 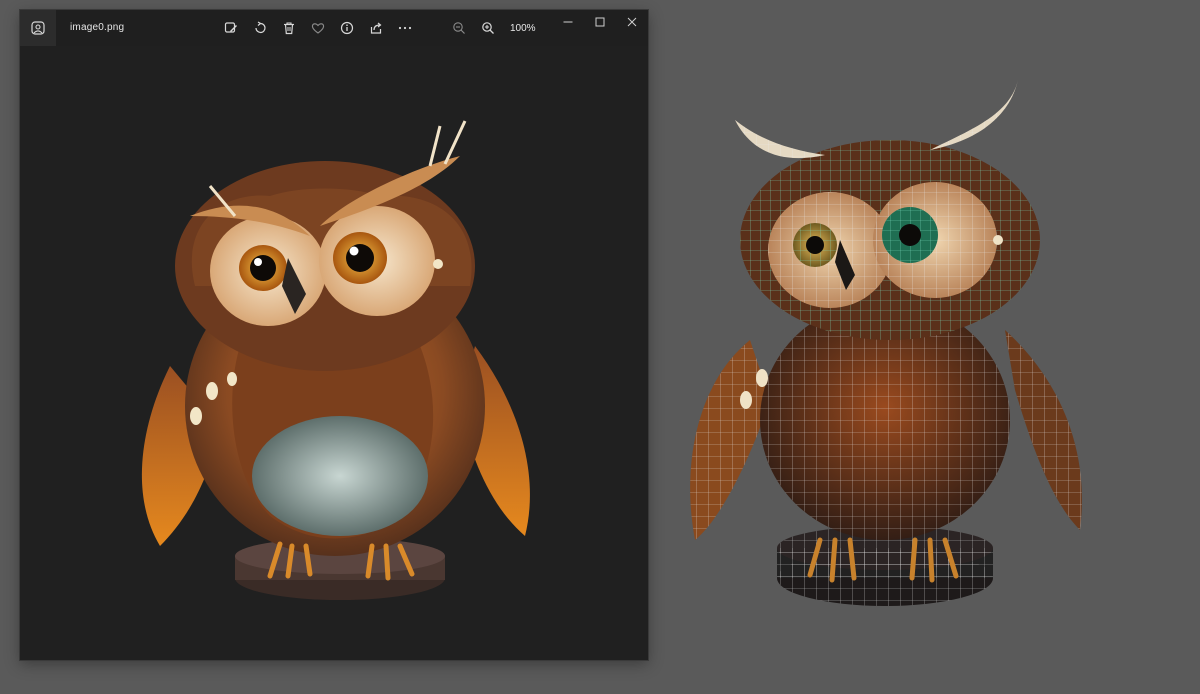 I want to click on zoom-controls: 100%, so click(x=490, y=28).